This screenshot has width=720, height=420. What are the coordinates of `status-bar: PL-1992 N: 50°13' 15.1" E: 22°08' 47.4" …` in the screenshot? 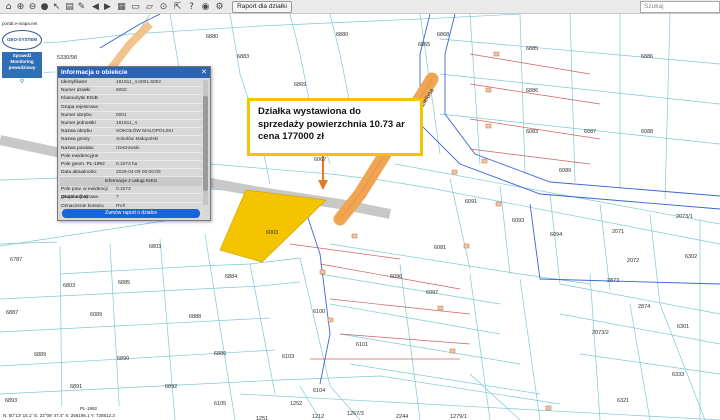 It's located at (63, 413).